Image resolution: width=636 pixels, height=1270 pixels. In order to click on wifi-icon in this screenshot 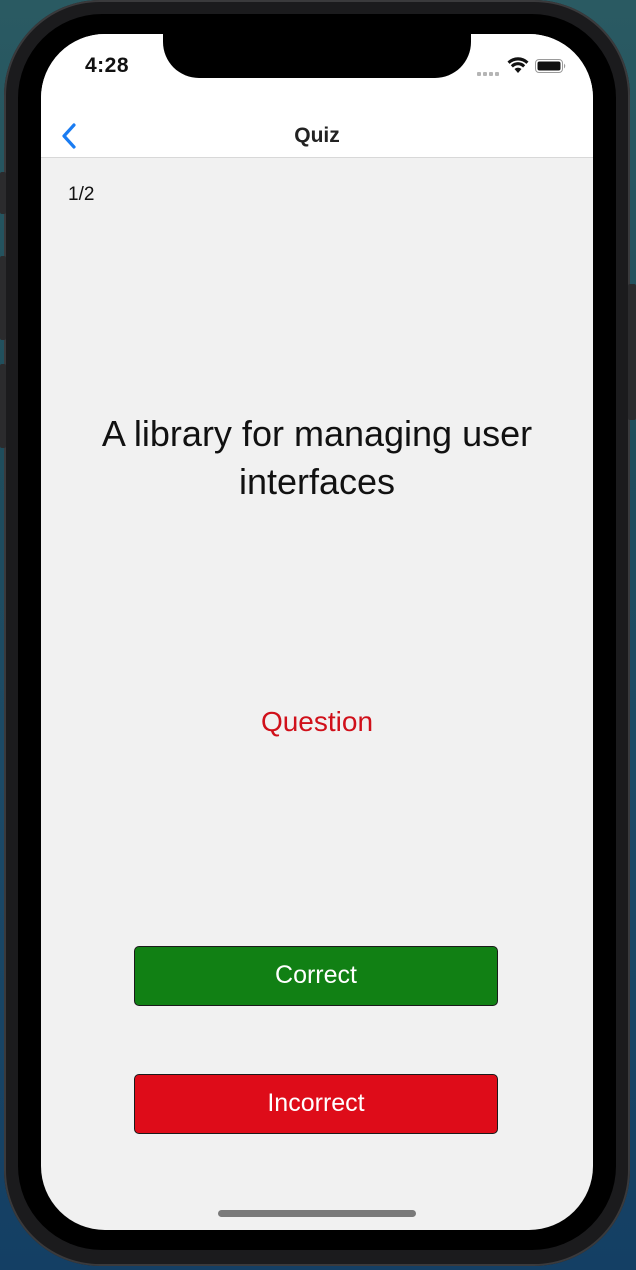, I will do `click(518, 65)`.